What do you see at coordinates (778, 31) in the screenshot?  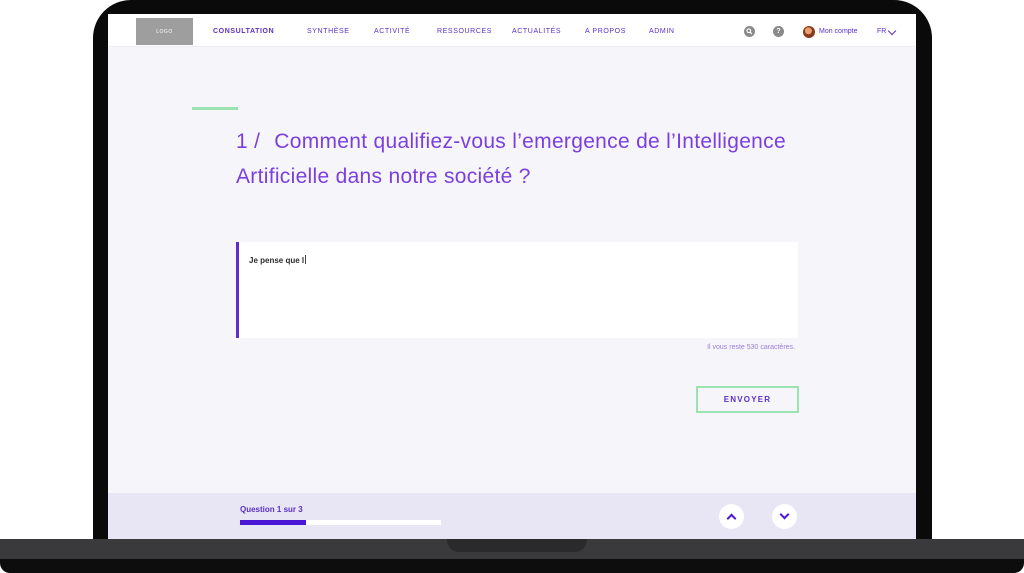 I see `help-icon: ?` at bounding box center [778, 31].